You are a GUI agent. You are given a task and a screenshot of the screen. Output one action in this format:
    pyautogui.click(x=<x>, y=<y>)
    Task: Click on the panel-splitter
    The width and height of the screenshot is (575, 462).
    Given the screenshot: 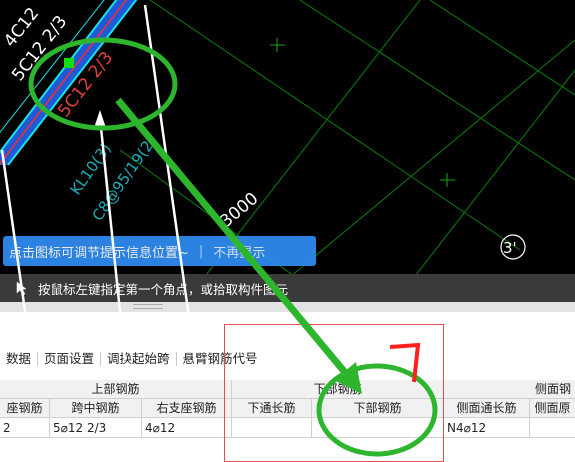 What is the action you would take?
    pyautogui.click(x=287, y=307)
    